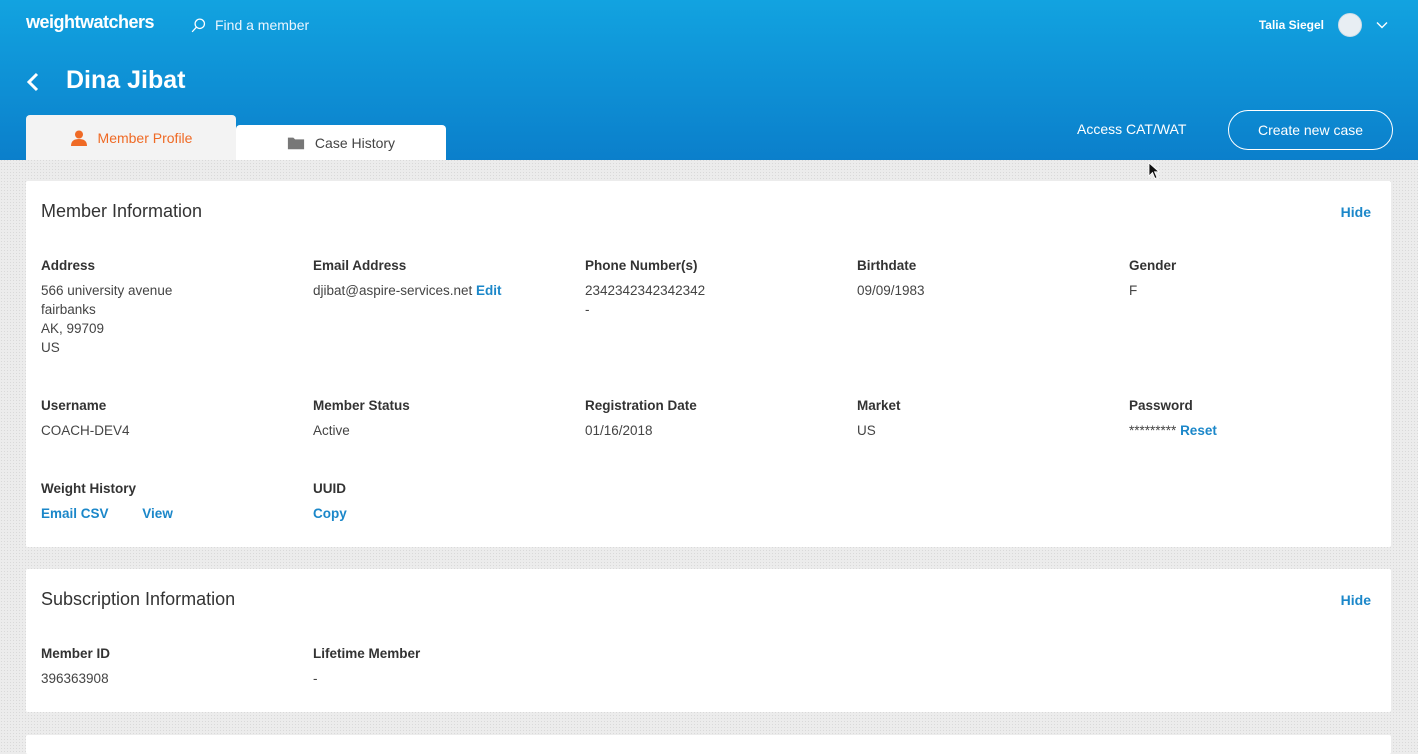  I want to click on field-label: Password, so click(1161, 405).